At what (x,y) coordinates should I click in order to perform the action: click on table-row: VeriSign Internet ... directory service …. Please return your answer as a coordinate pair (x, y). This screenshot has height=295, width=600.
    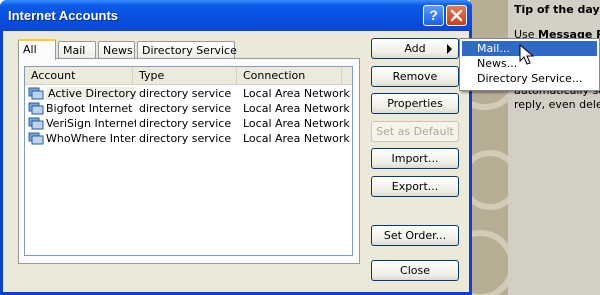
    Looking at the image, I should click on (188, 123).